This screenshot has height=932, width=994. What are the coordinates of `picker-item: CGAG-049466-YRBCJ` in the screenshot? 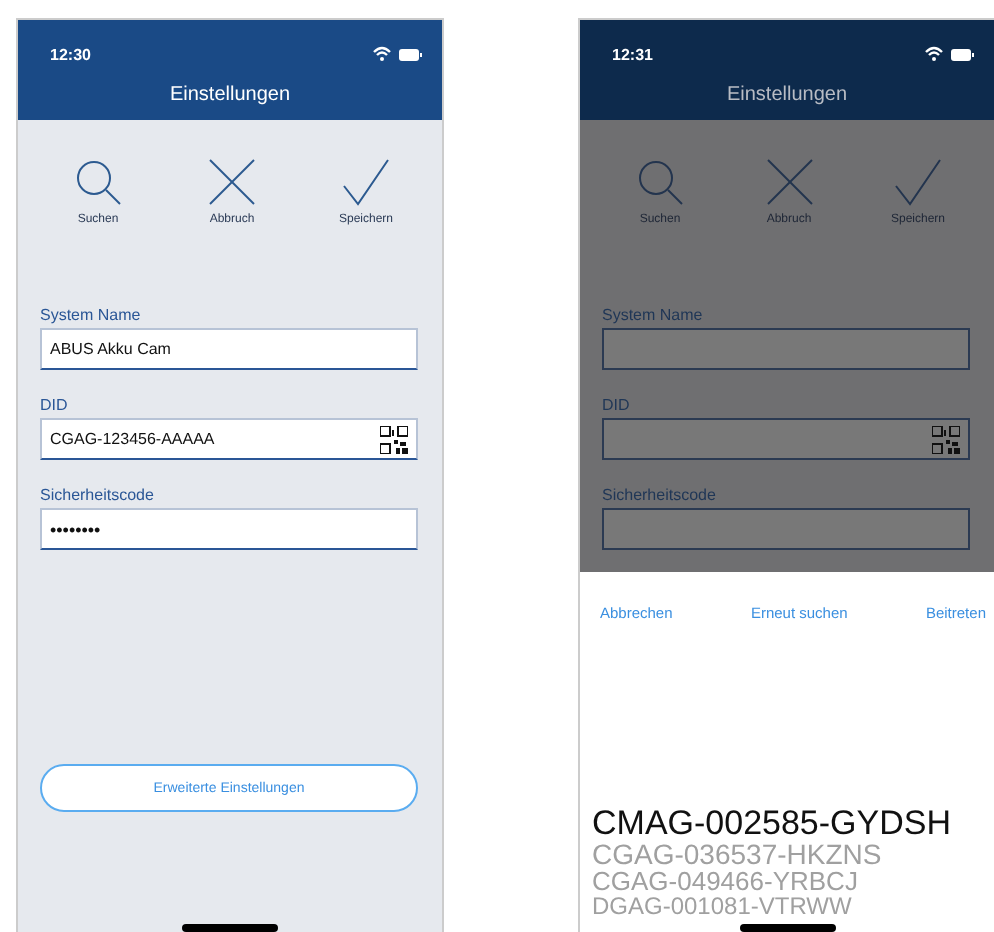 It's located at (725, 881).